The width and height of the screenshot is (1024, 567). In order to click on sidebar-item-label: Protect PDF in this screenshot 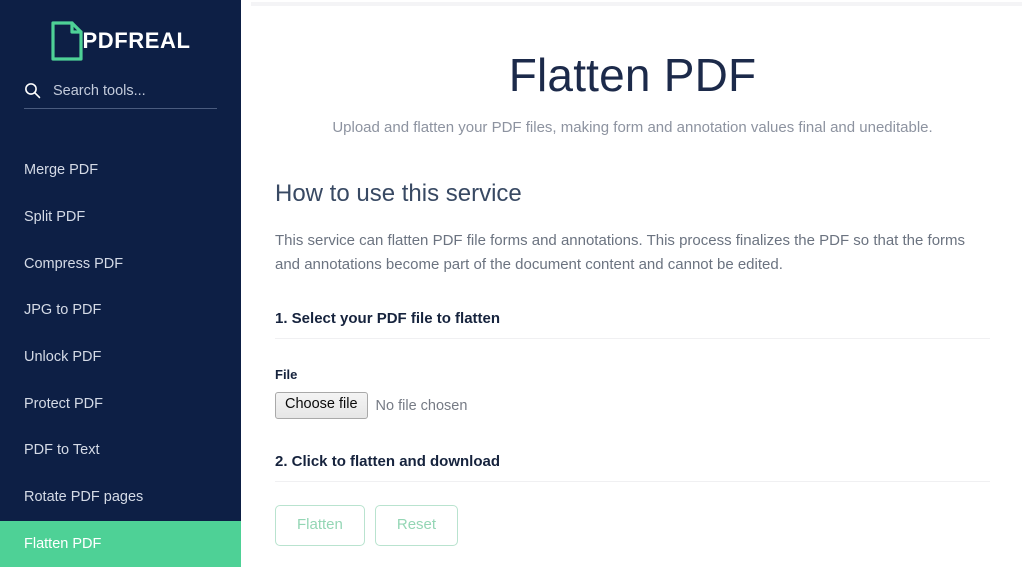, I will do `click(63, 403)`.